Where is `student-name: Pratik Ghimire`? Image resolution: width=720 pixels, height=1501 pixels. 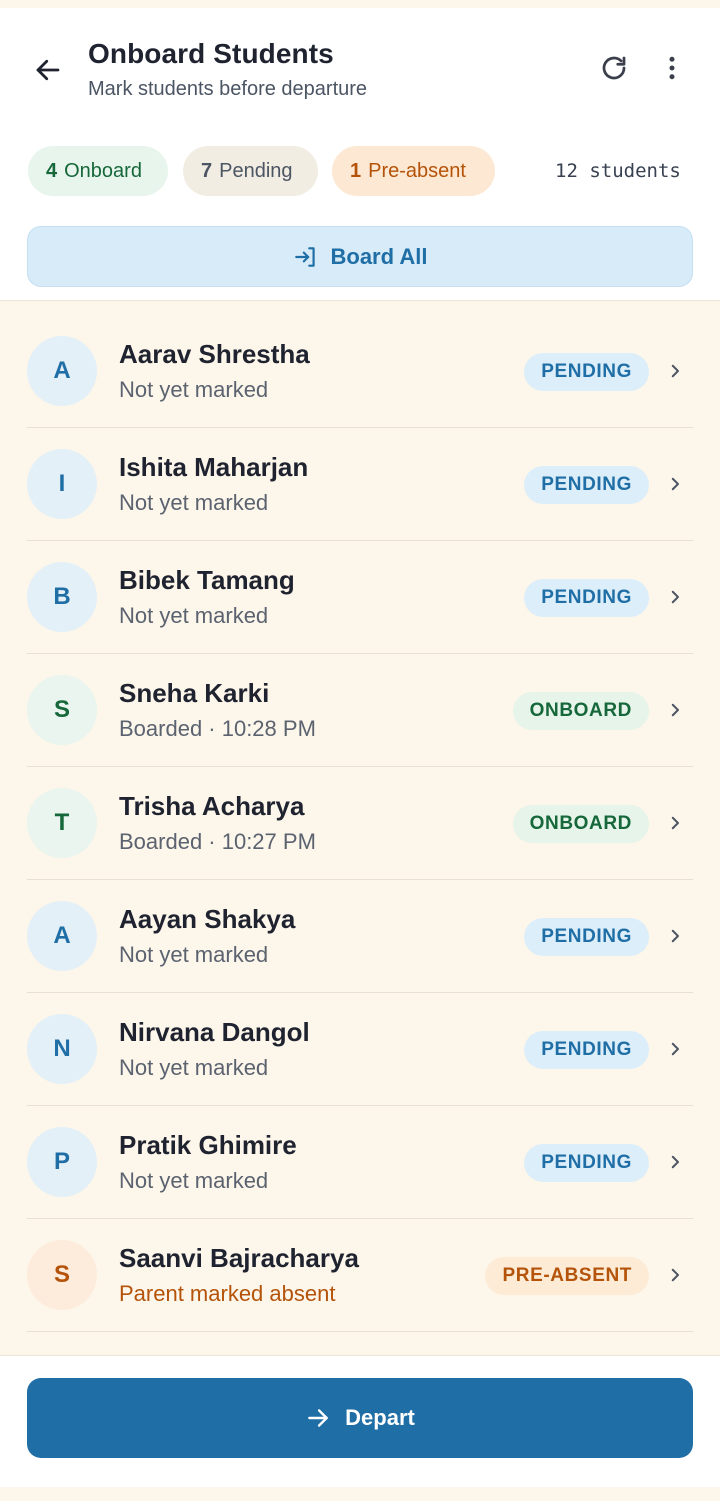
student-name: Pratik Ghimire is located at coordinates (208, 1145).